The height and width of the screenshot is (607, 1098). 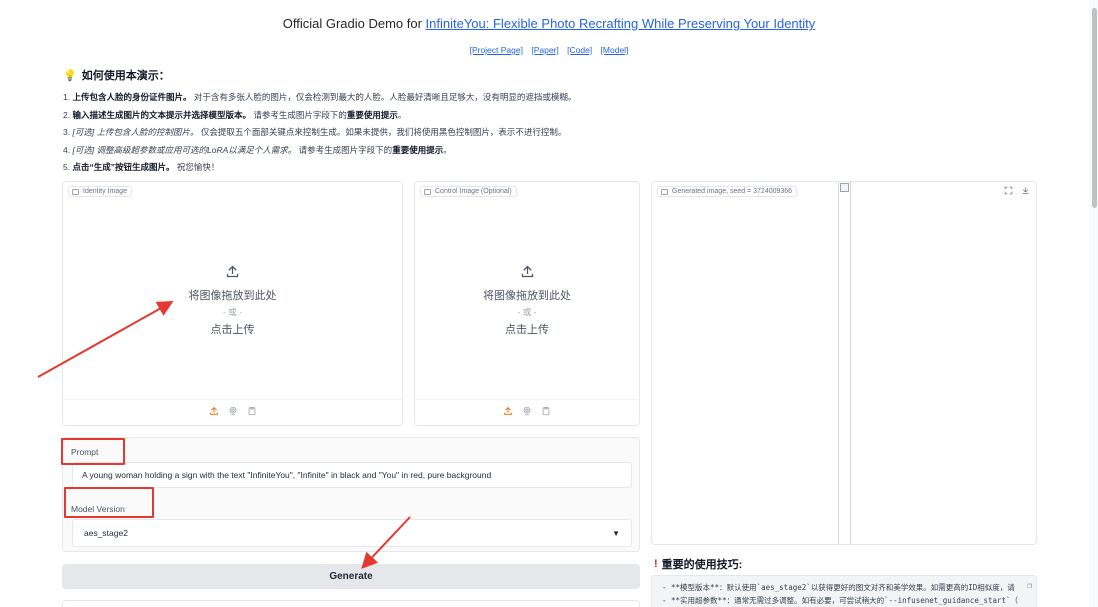 What do you see at coordinates (1008, 191) in the screenshot?
I see `fullscreen-icon` at bounding box center [1008, 191].